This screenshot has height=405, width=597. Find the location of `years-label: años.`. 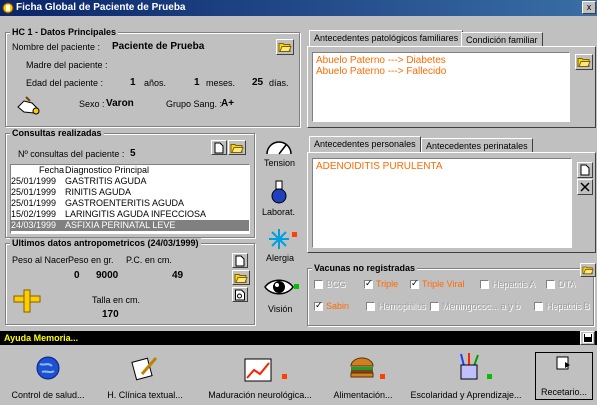

years-label: años. is located at coordinates (155, 83).